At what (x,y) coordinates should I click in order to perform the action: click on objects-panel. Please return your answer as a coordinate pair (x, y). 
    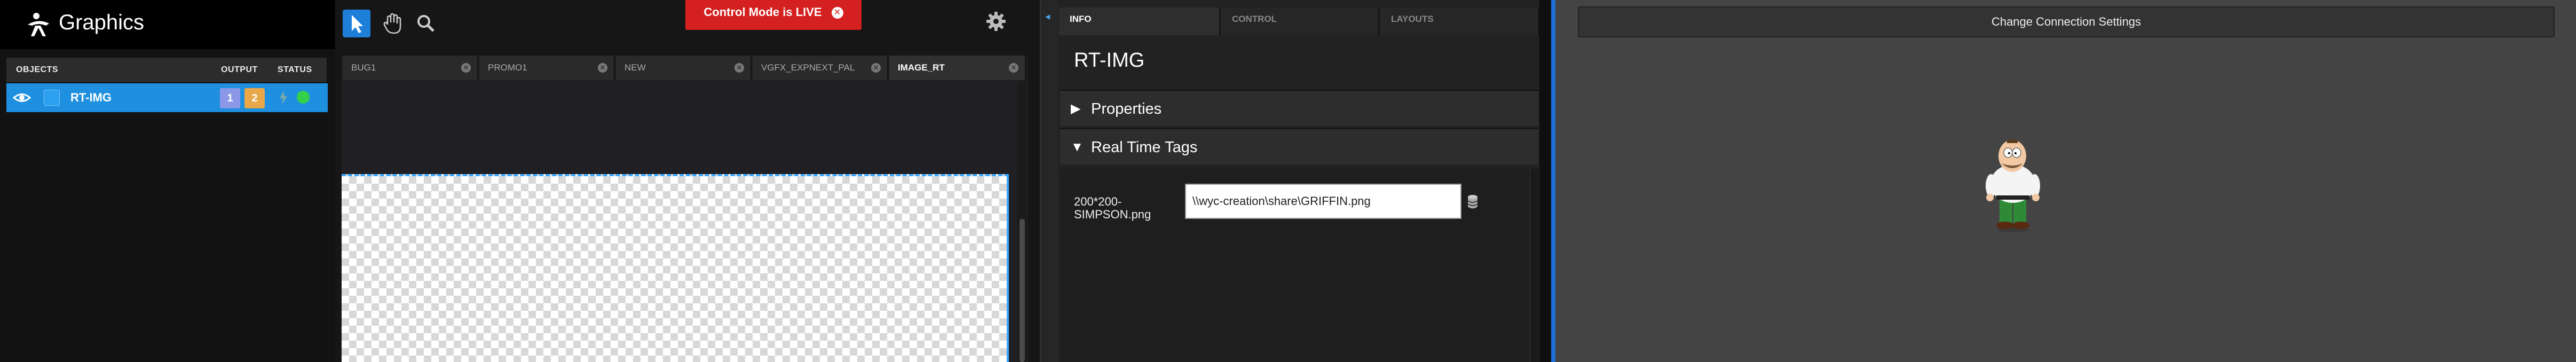
    Looking at the image, I should click on (167, 181).